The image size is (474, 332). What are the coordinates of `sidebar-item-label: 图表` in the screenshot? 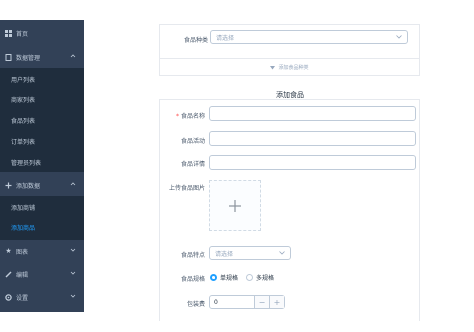 It's located at (22, 252).